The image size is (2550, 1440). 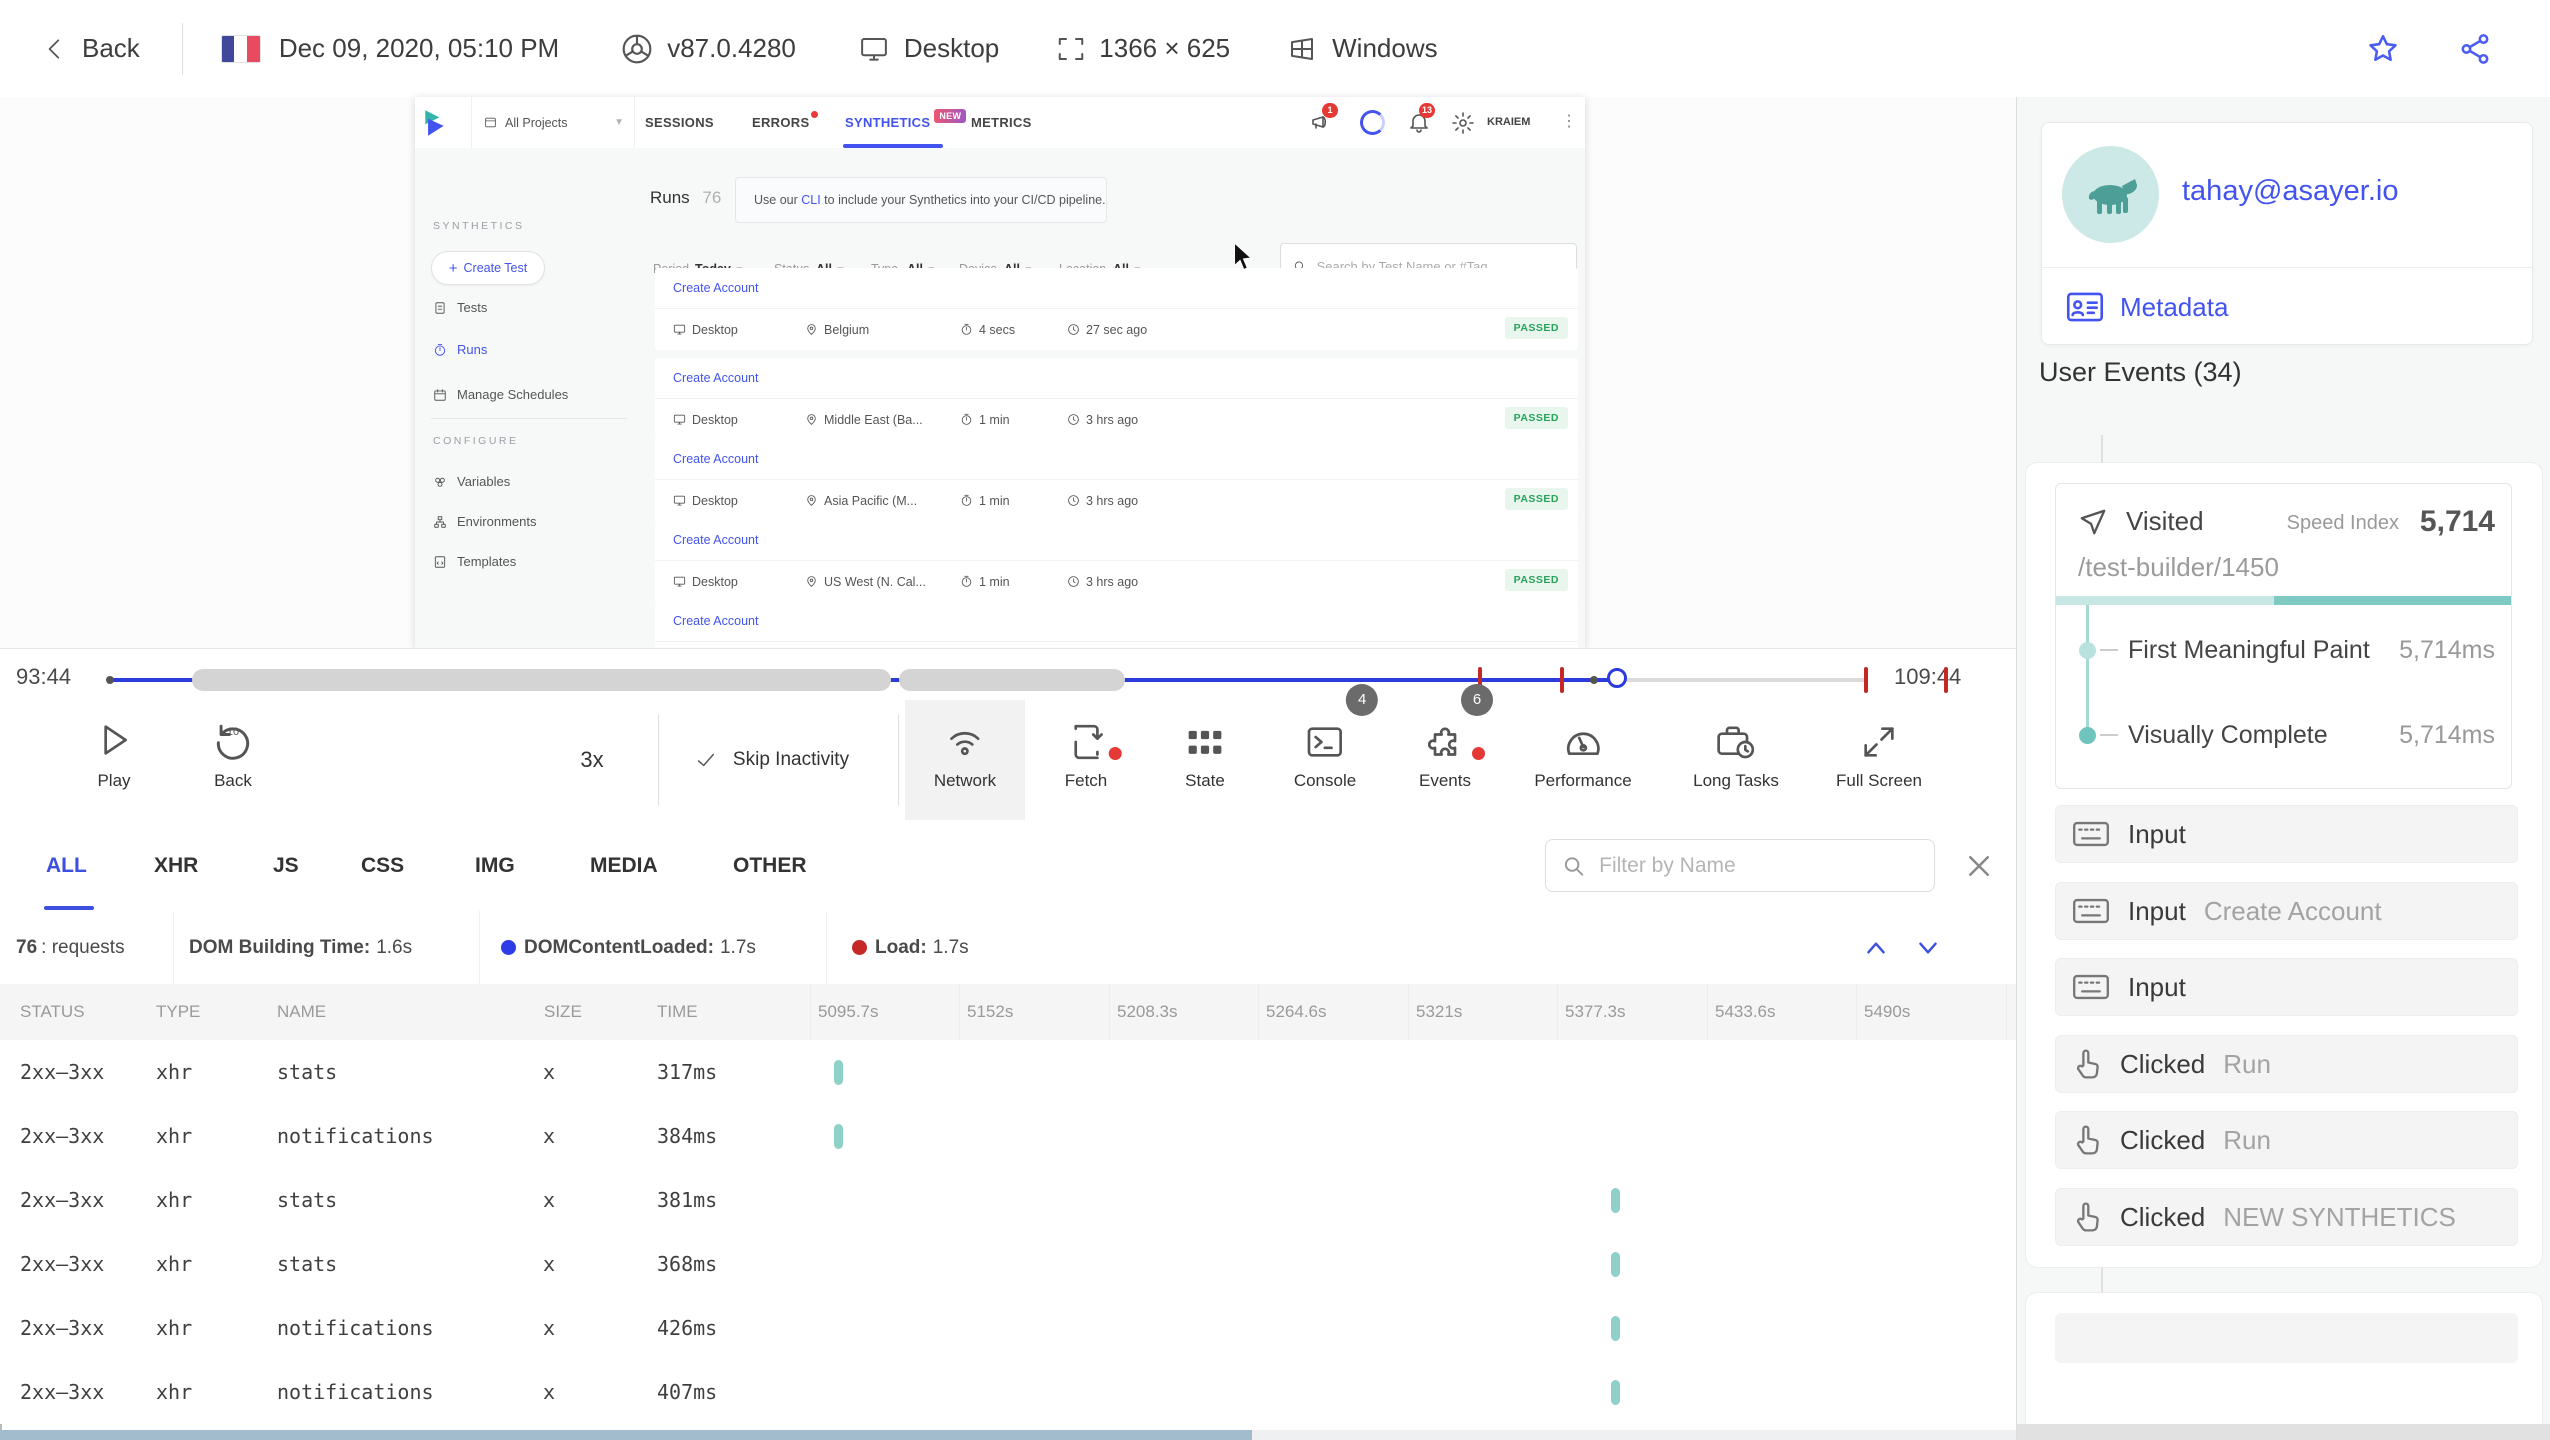 I want to click on sidebar-item-environments: Environments, so click(x=484, y=521).